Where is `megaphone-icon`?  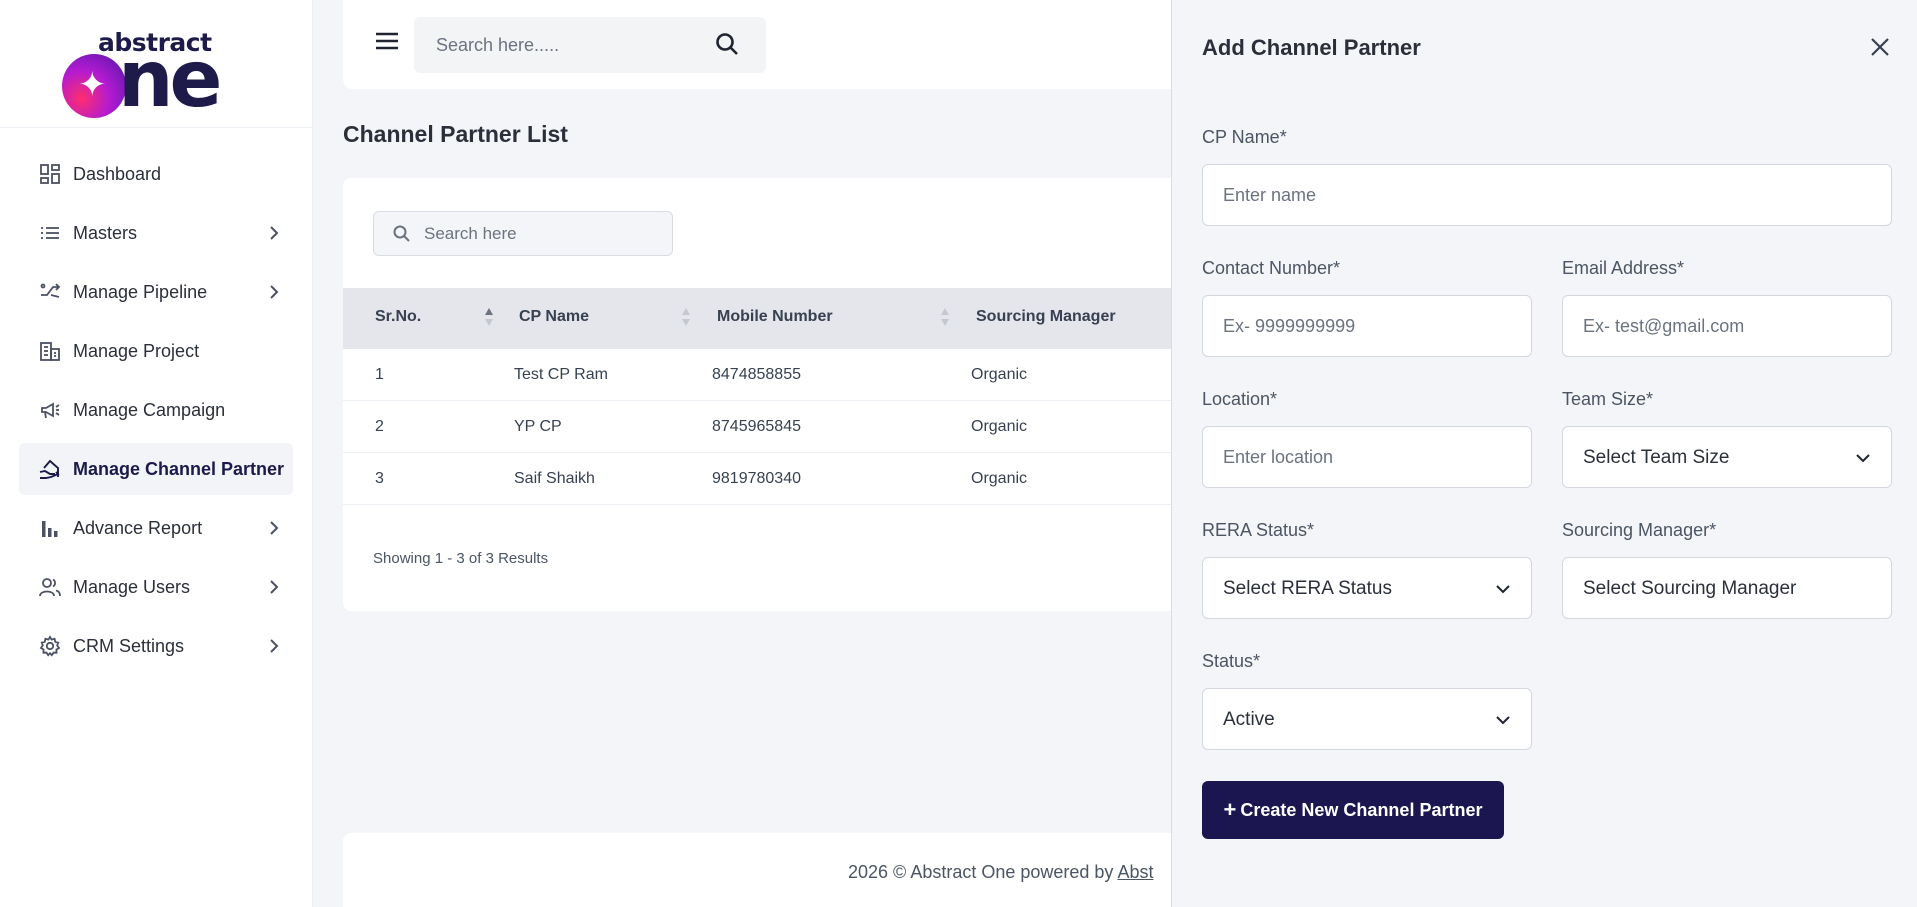 megaphone-icon is located at coordinates (50, 410).